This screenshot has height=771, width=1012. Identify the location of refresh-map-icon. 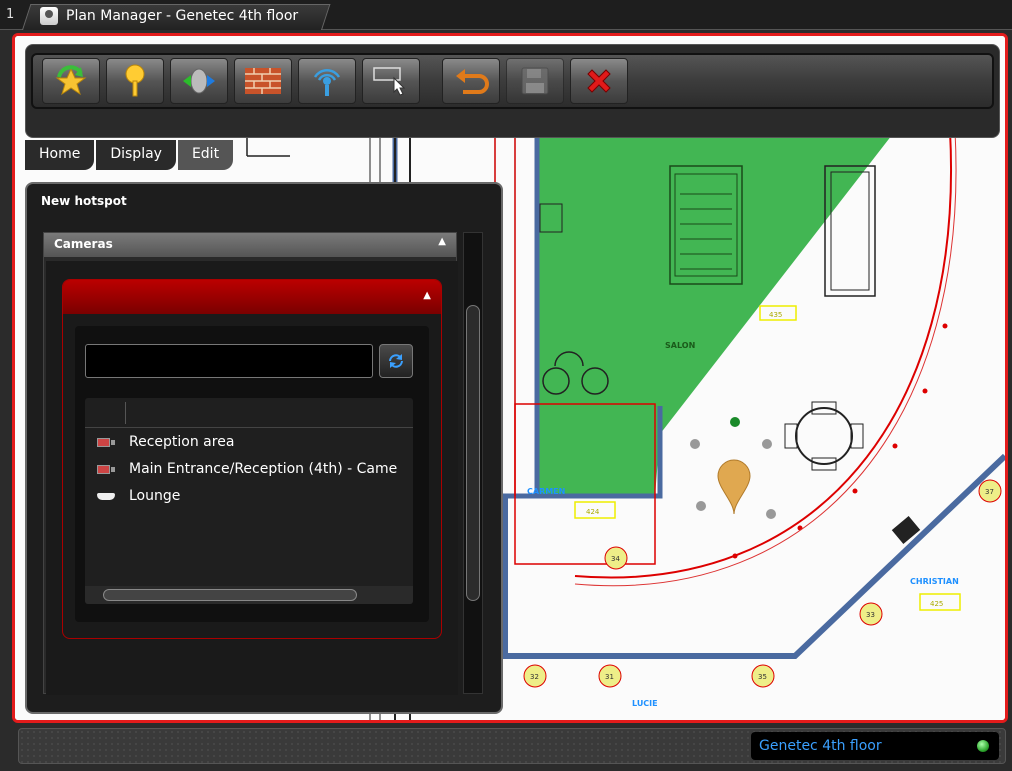
(71, 80).